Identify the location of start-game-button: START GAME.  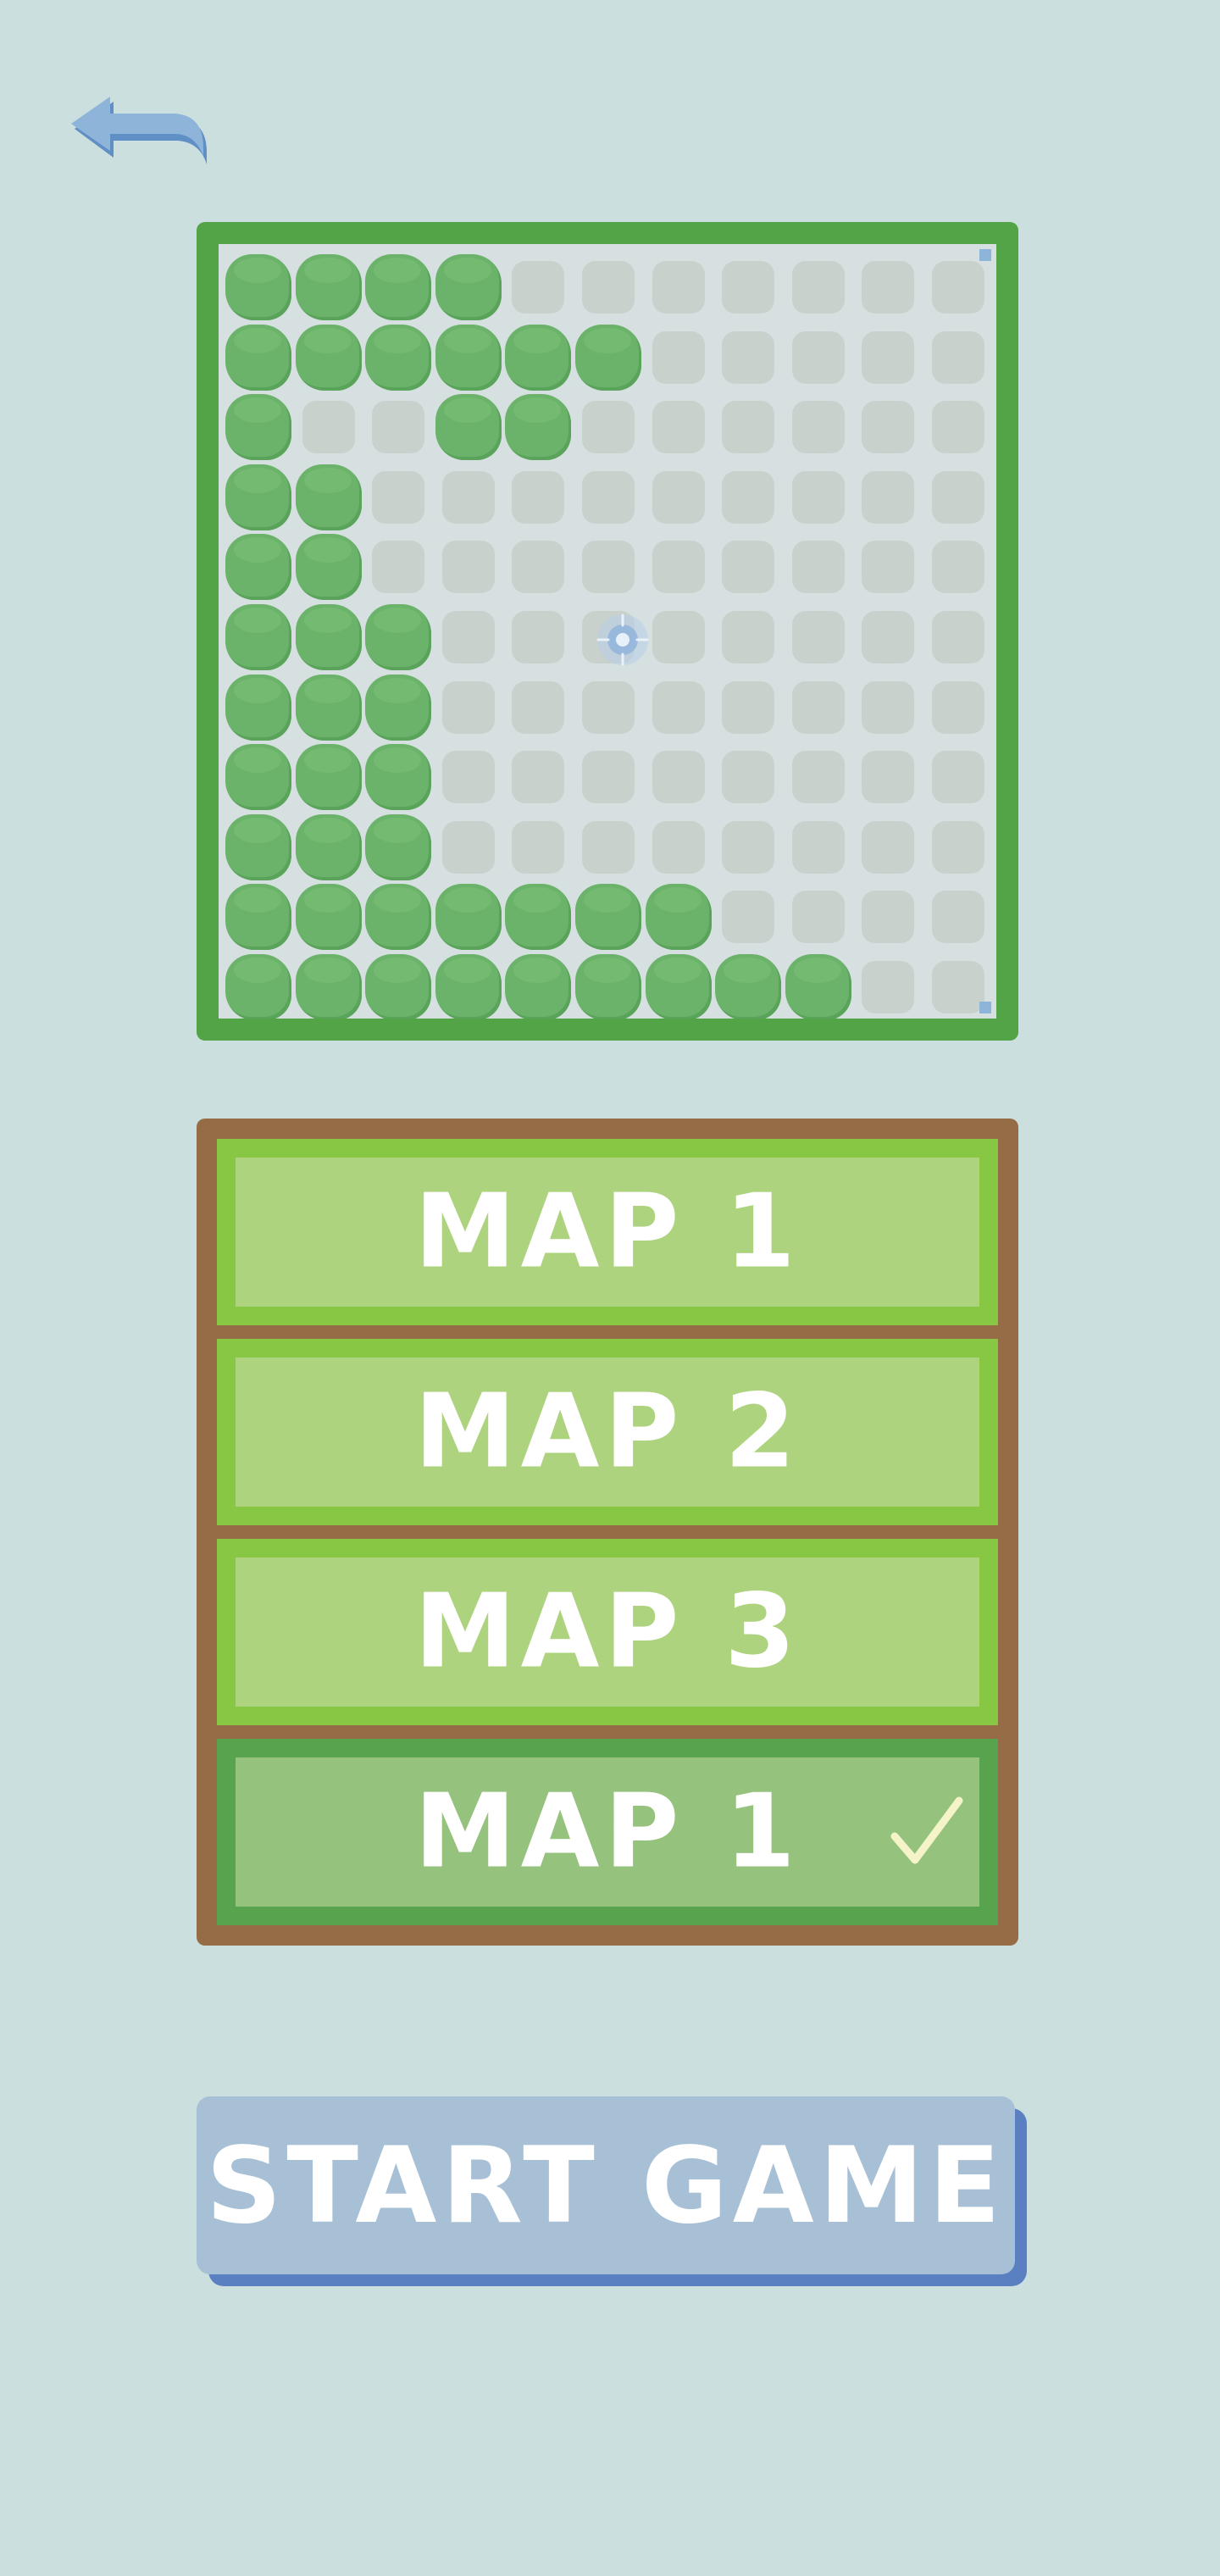
(612, 2191).